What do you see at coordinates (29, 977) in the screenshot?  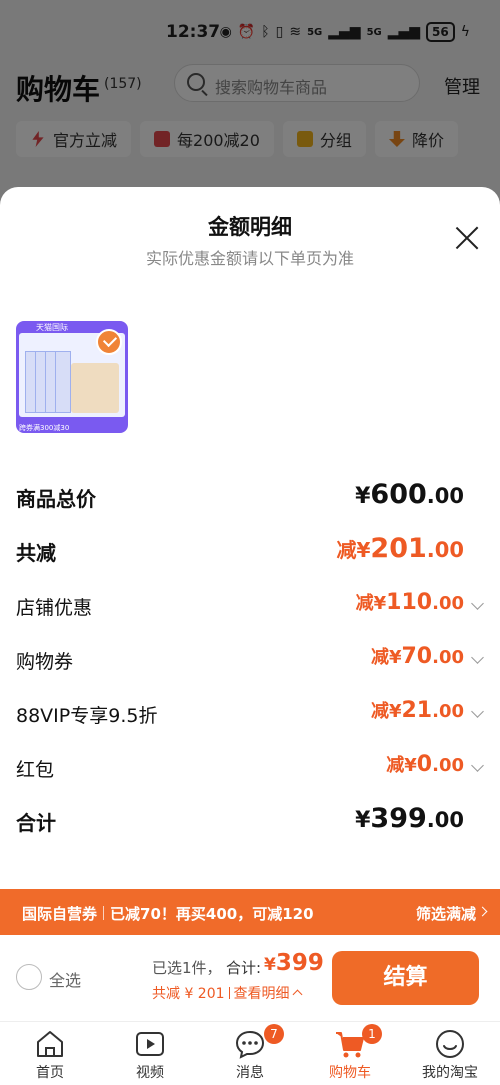 I see `select-all-radio` at bounding box center [29, 977].